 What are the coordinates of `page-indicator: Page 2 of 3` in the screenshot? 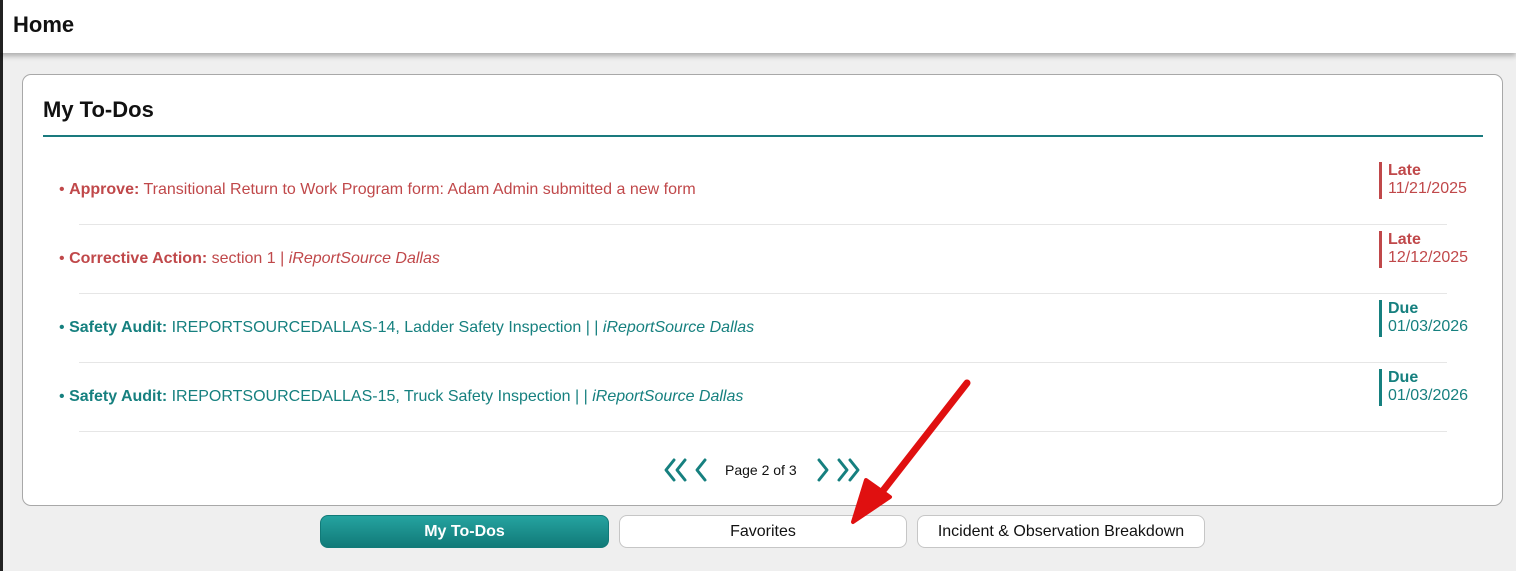 It's located at (761, 470).